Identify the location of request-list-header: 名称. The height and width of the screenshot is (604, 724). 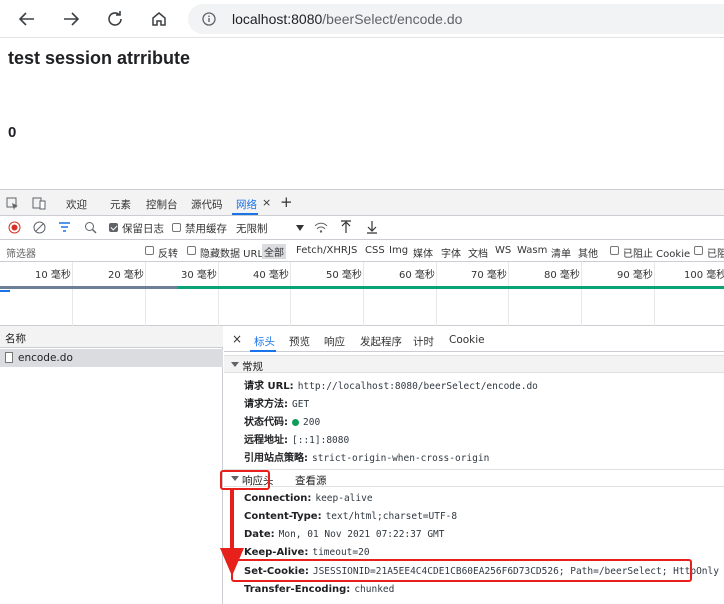
(111, 337).